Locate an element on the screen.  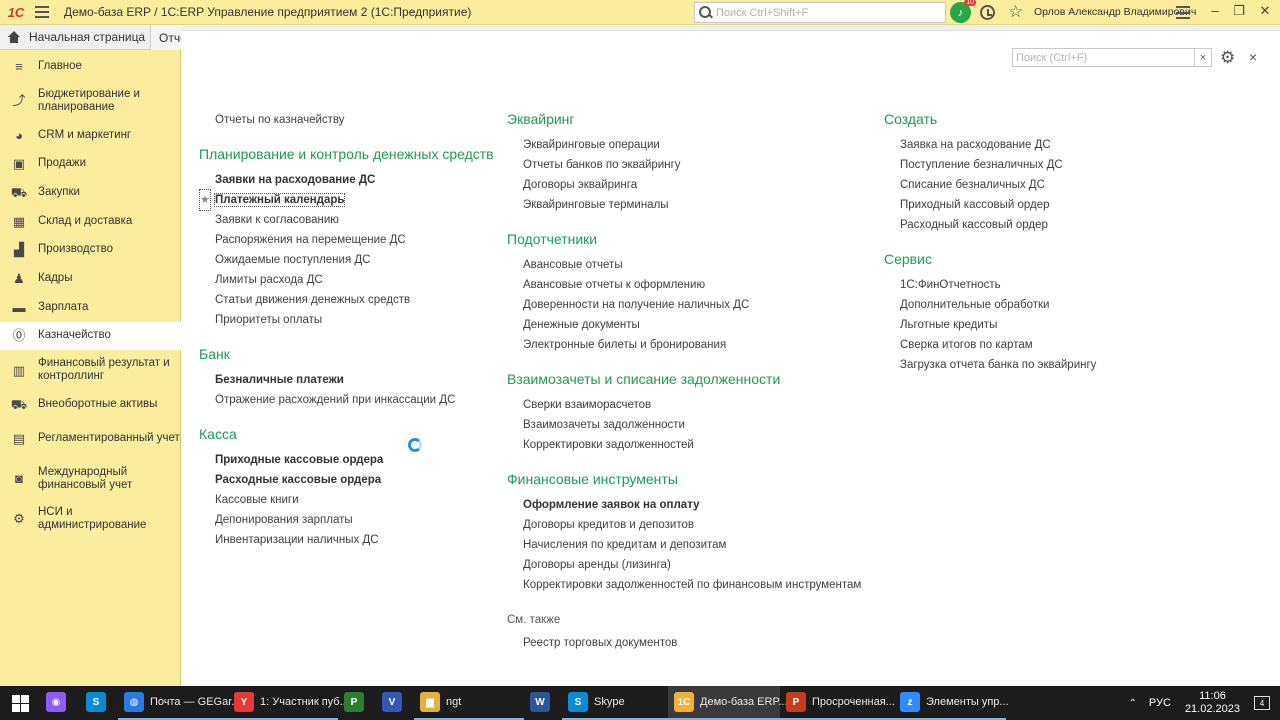
sidebar-item-7: ♟ Кадры is located at coordinates (90, 278).